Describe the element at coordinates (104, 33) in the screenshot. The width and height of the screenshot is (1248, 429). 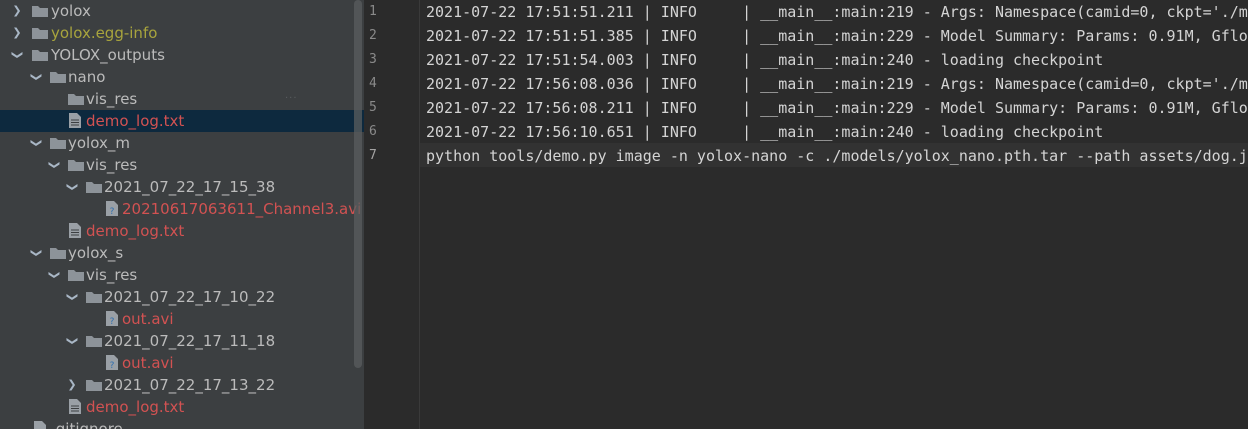
I see `tree-item-label: yolox.egg-info` at that location.